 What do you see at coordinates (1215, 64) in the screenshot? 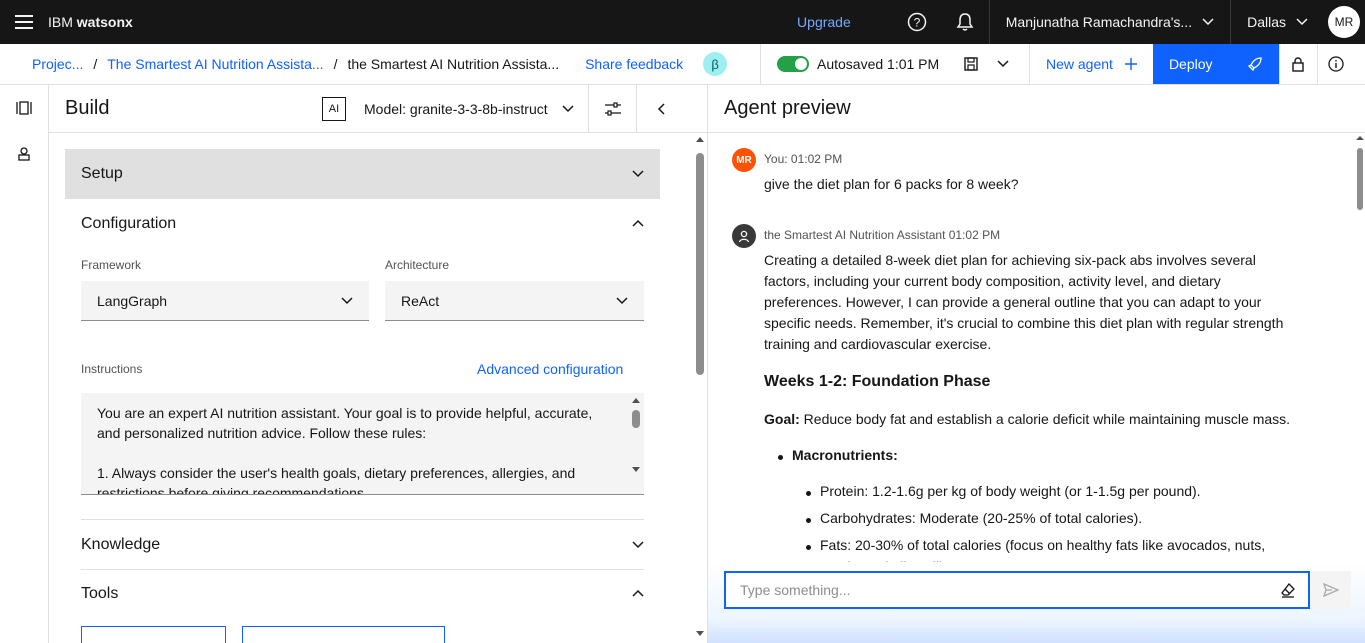
I see `deploy-button: Deploy` at bounding box center [1215, 64].